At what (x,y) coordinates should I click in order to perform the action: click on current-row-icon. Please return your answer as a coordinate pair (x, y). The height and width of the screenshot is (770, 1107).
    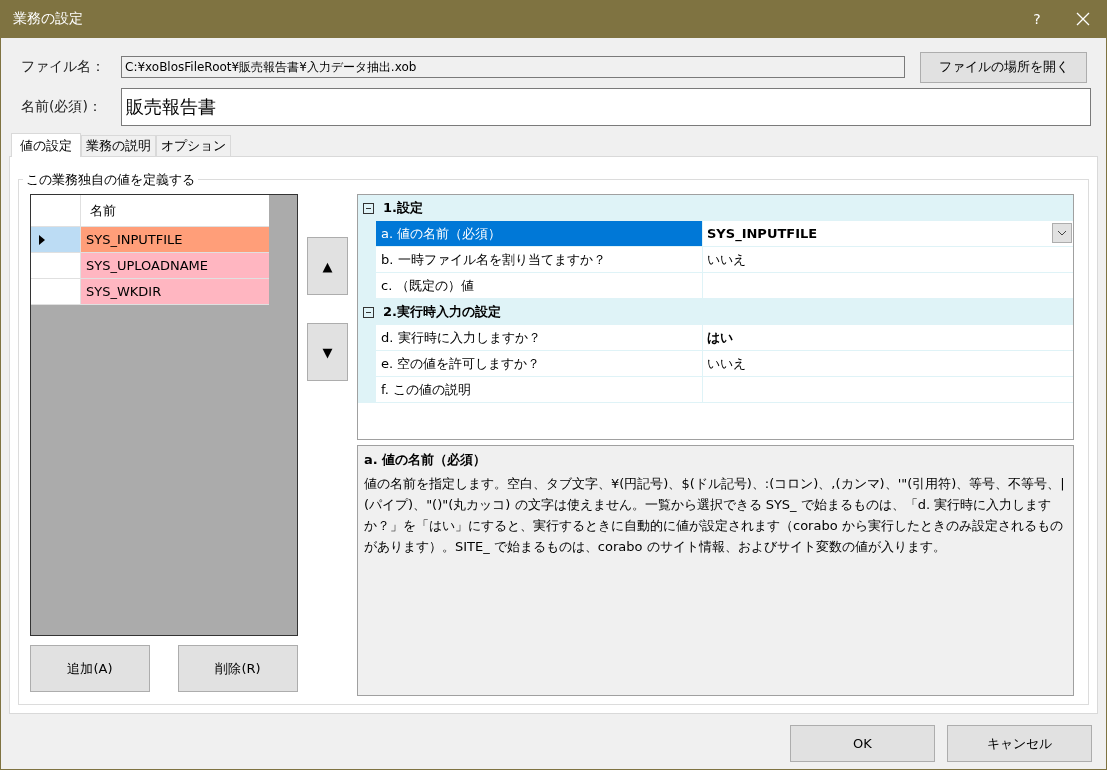
    Looking at the image, I should click on (42, 239).